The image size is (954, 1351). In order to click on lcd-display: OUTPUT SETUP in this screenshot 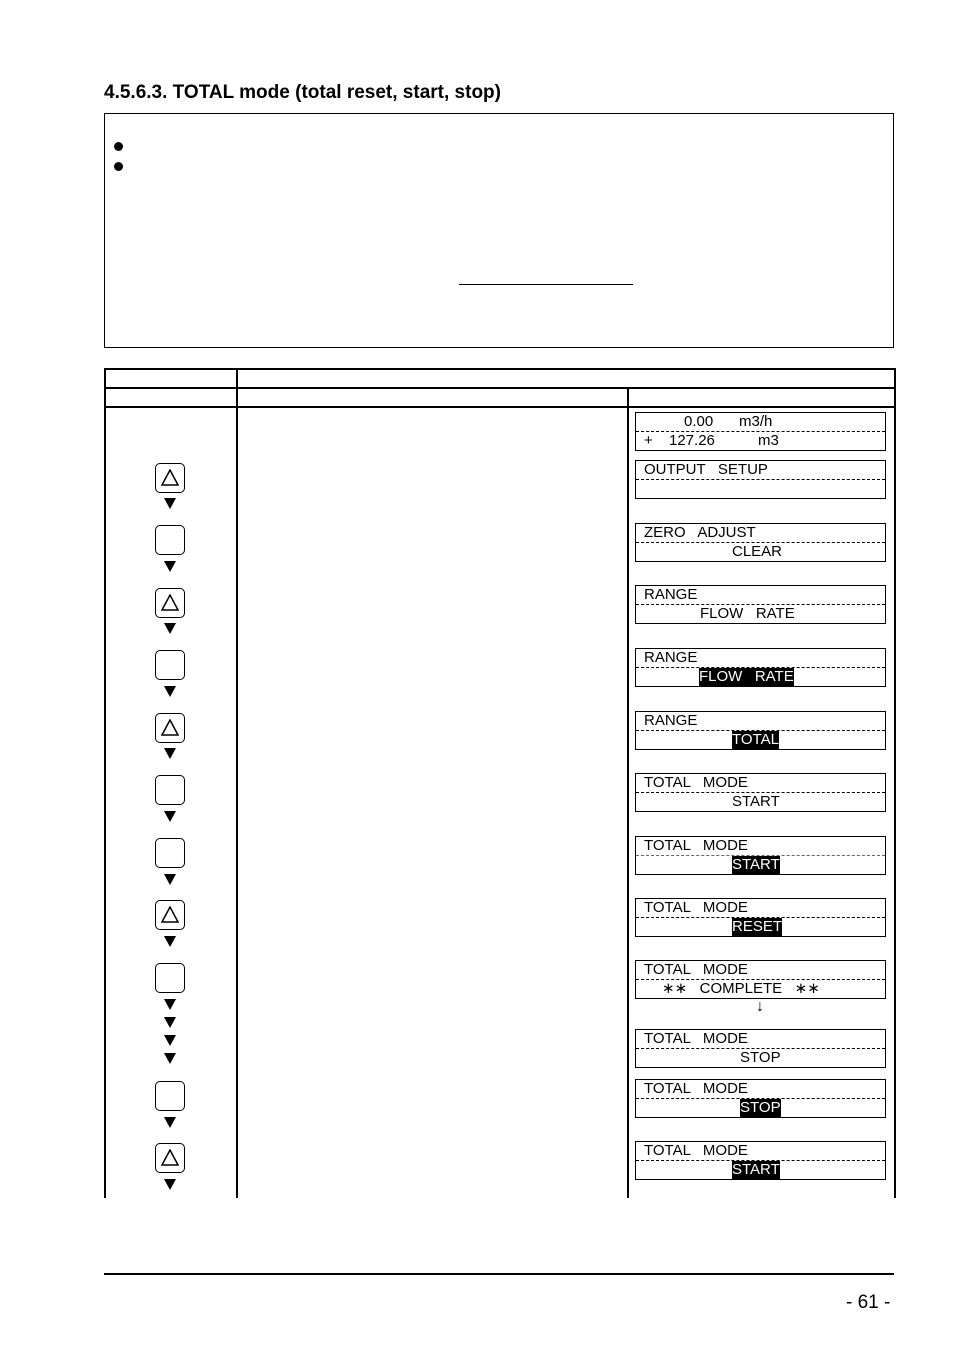, I will do `click(760, 479)`.